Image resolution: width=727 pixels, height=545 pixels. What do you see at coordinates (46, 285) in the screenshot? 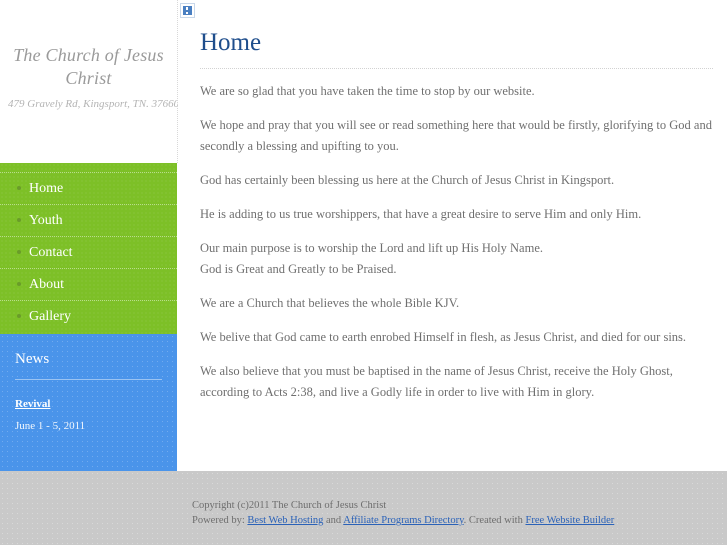
I see `sidebar-item-label: About` at bounding box center [46, 285].